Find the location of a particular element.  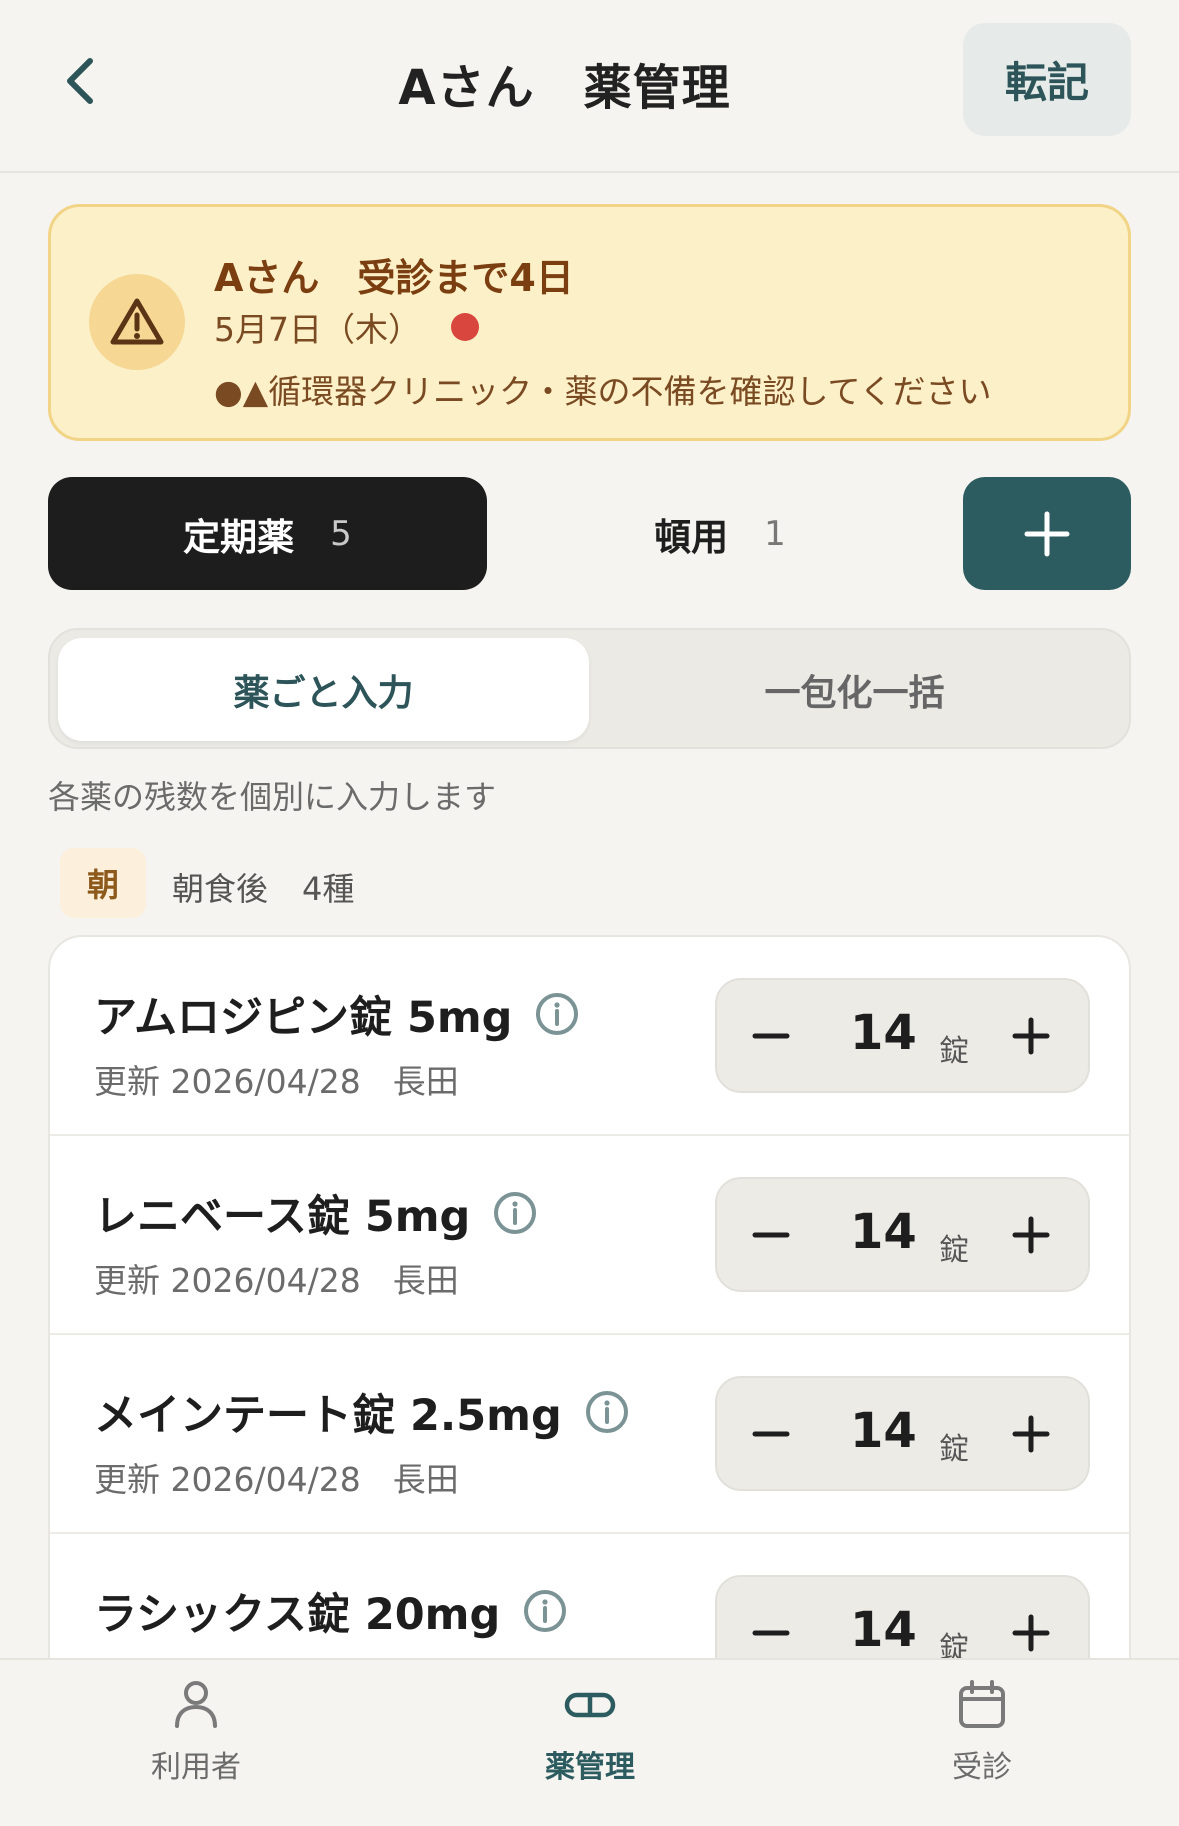

alert-date-row: 5月7日（木） is located at coordinates (346, 327).